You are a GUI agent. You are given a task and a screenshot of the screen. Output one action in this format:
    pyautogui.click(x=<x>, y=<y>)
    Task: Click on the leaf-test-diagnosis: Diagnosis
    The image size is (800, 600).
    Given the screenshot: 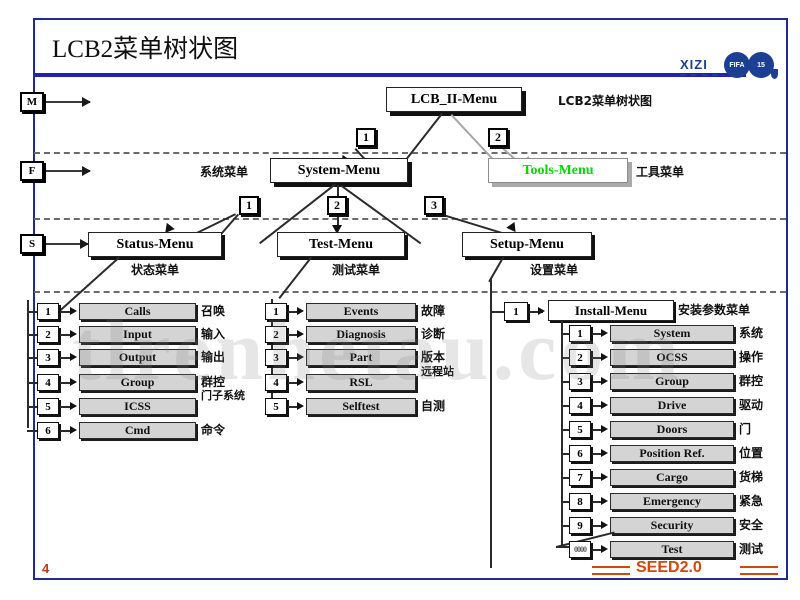 What is the action you would take?
    pyautogui.click(x=361, y=334)
    